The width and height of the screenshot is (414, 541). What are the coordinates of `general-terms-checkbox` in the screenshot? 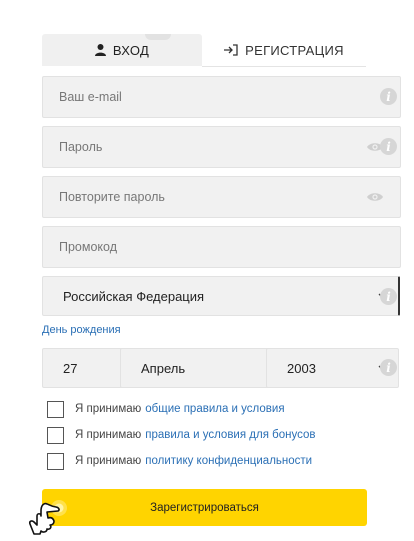 It's located at (55, 409).